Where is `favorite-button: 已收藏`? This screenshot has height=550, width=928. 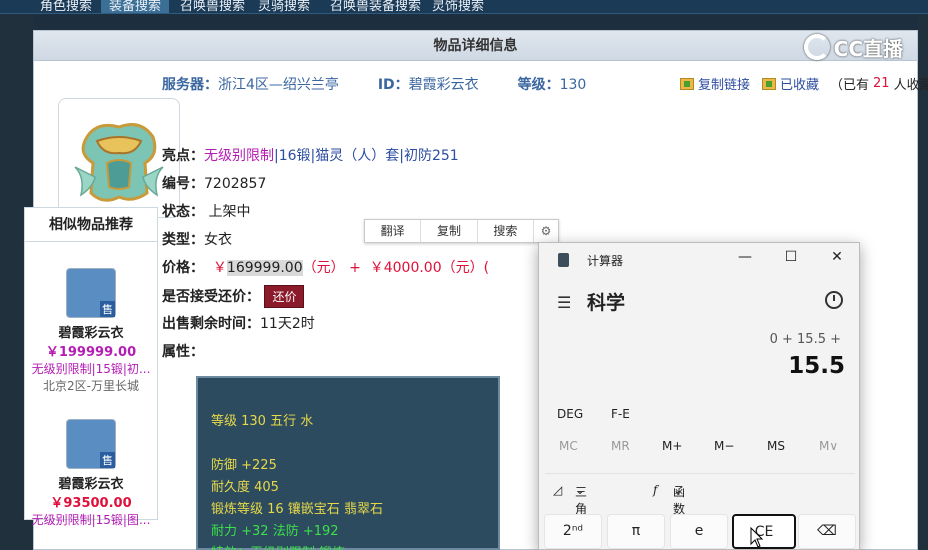
favorite-button: 已收藏 is located at coordinates (790, 83).